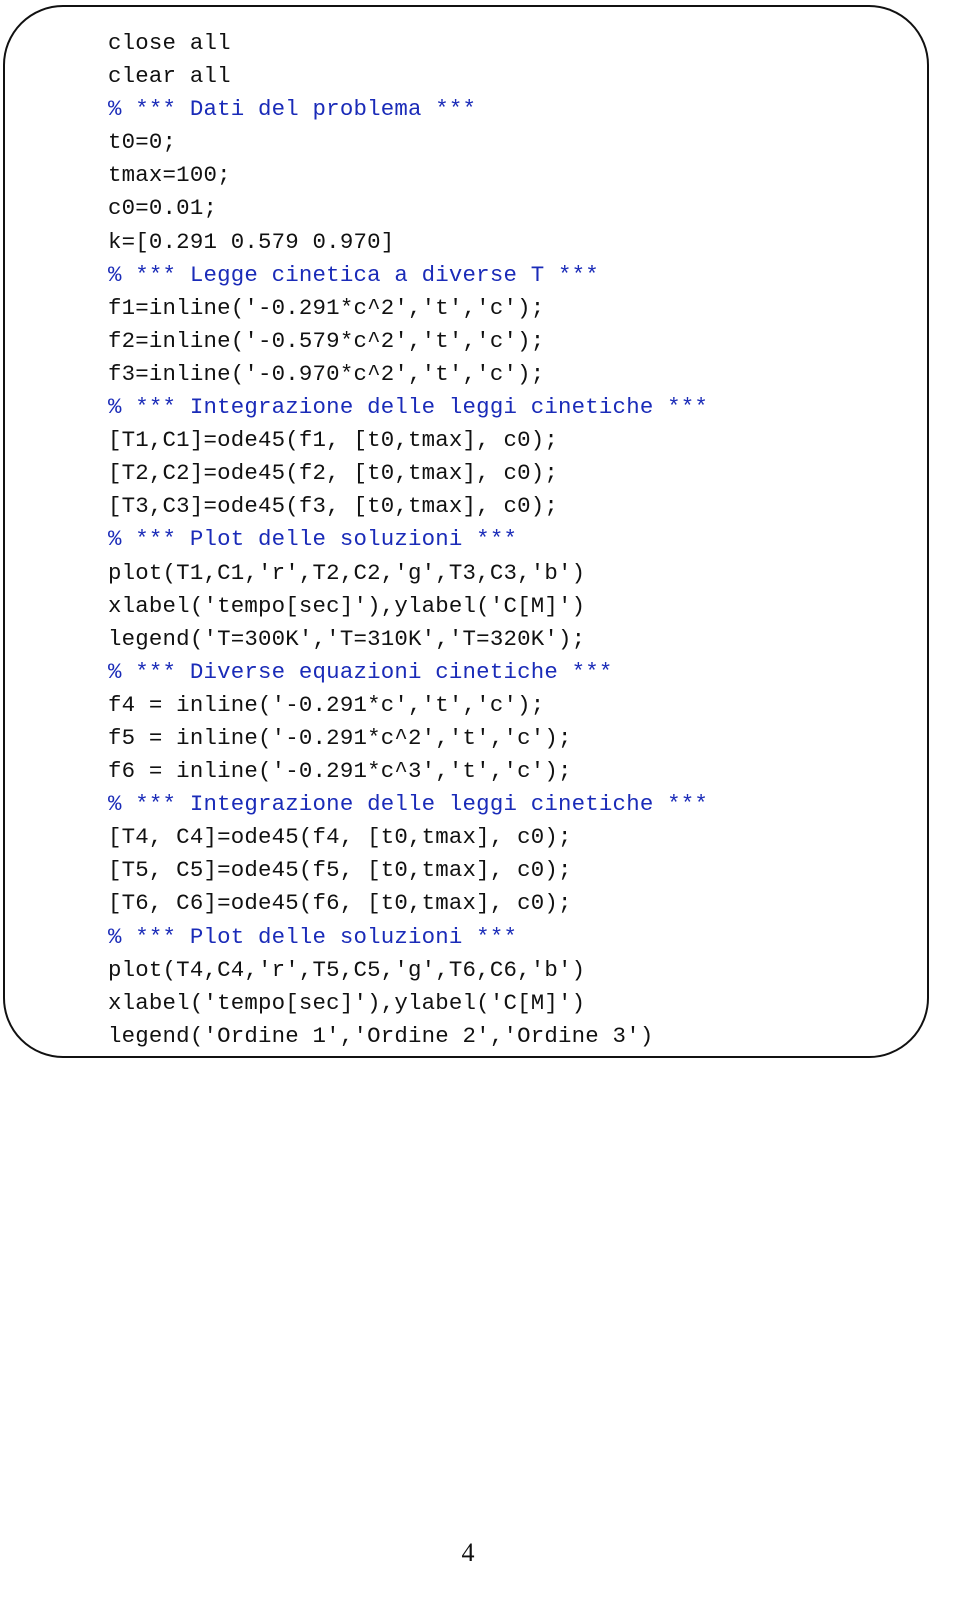  Describe the element at coordinates (340, 903) in the screenshot. I see `code-line: [T6, C6]=ode45(f6, [t0,tmax], c0);` at that location.